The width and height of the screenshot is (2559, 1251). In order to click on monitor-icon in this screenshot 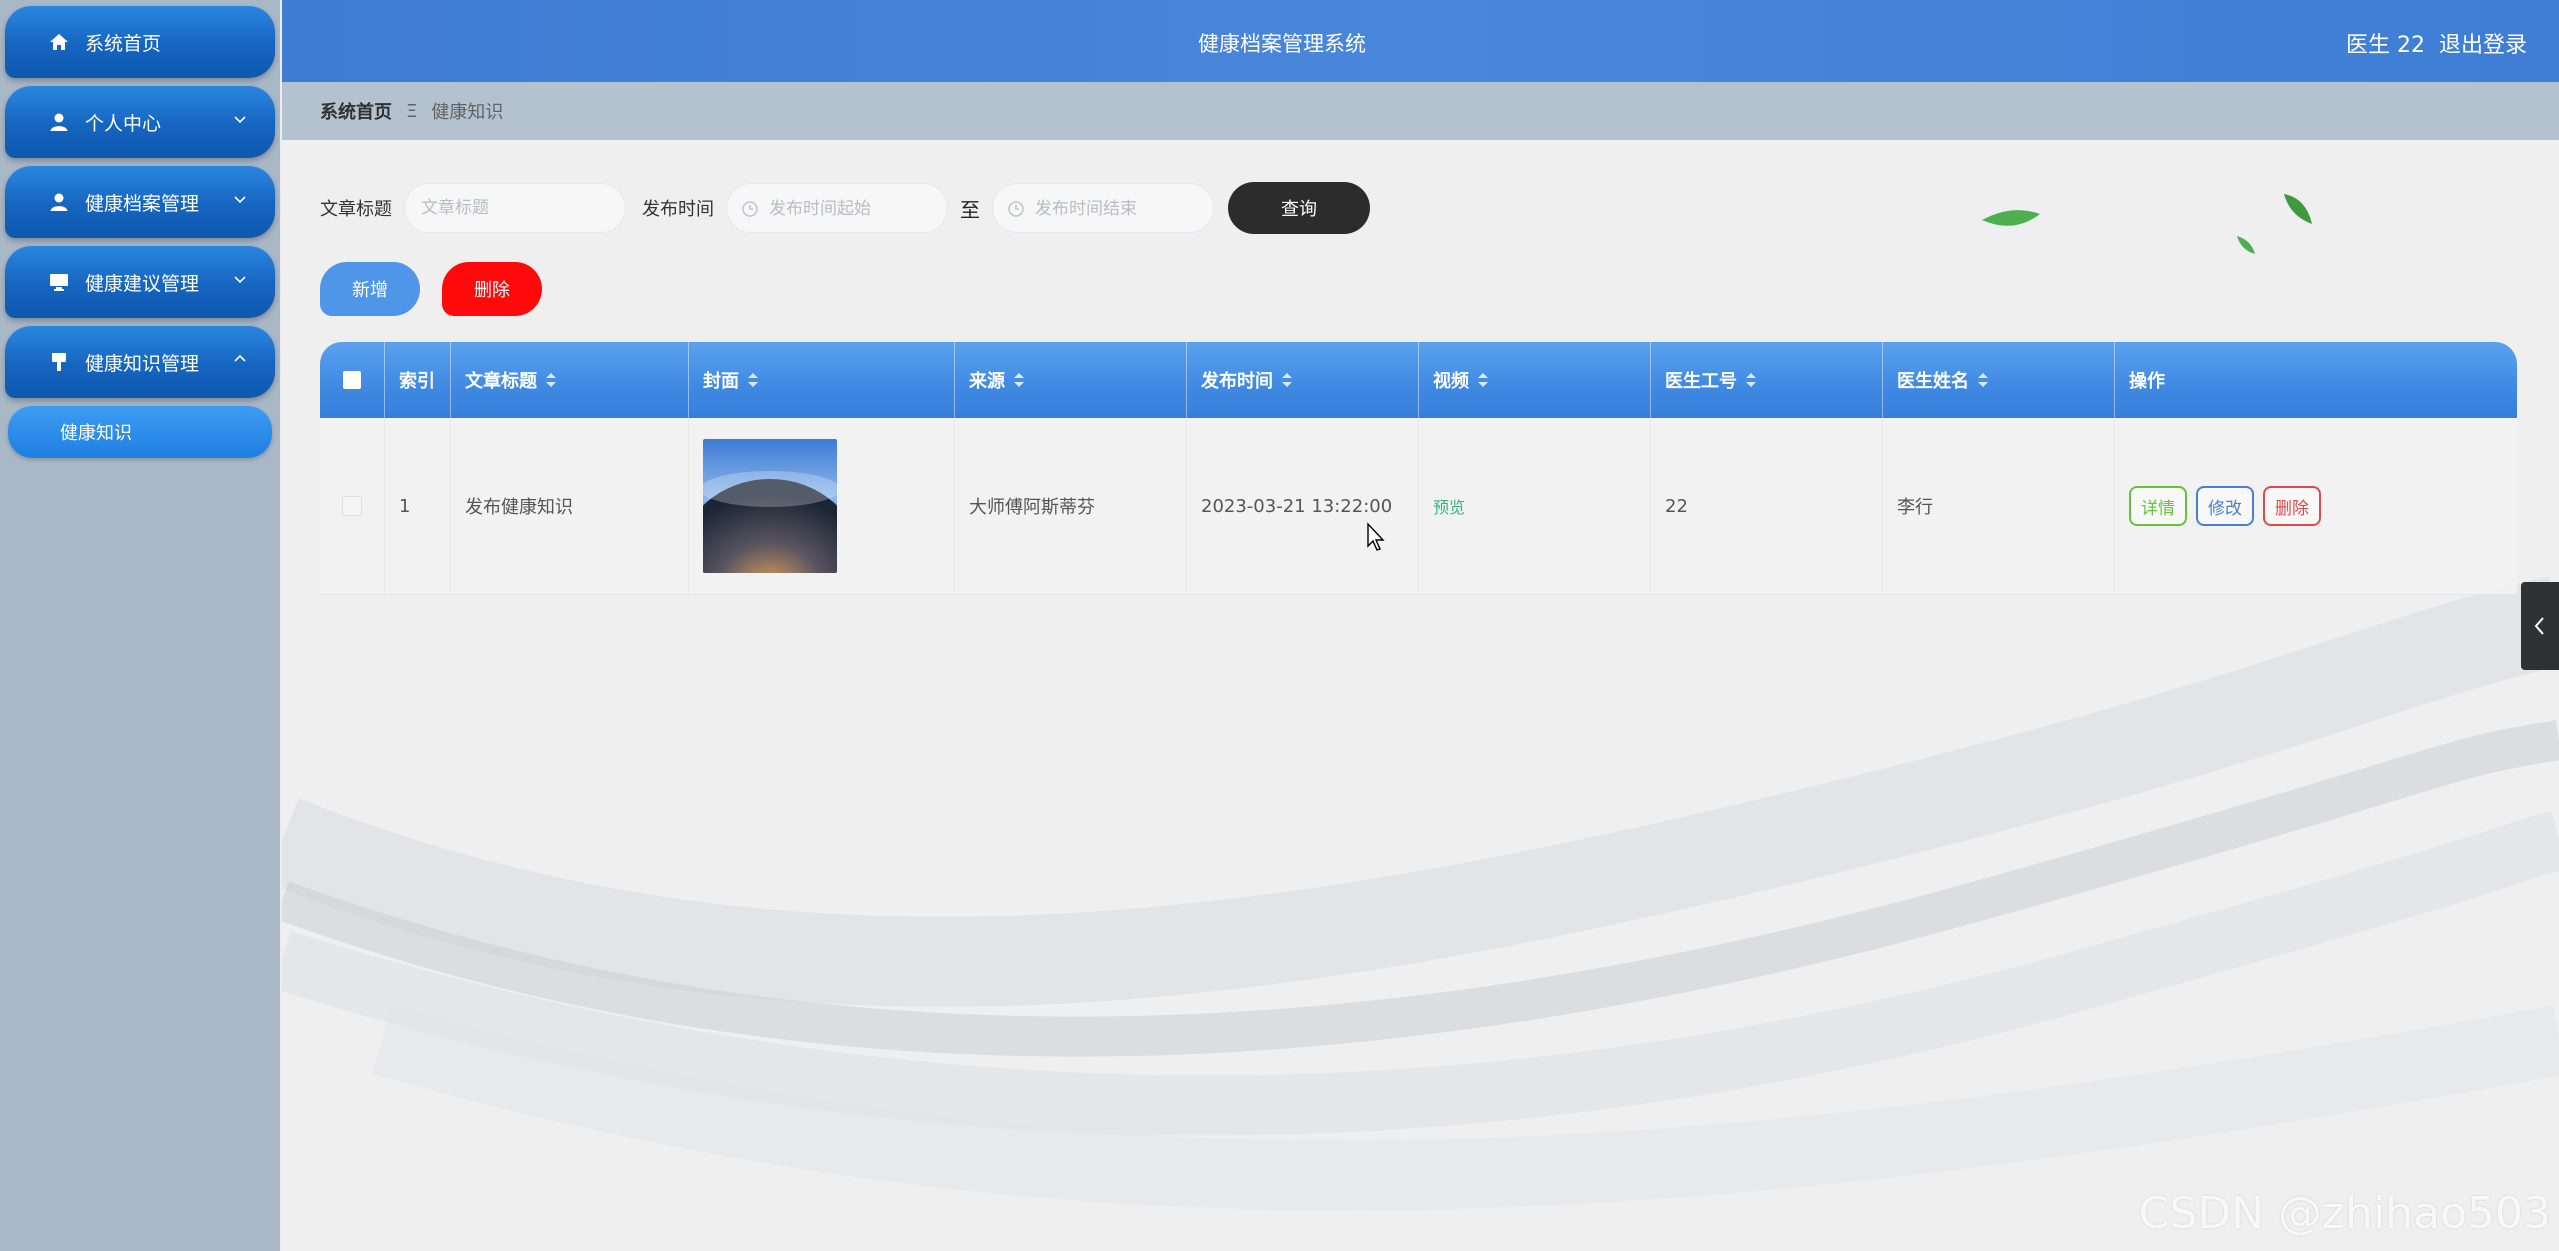, I will do `click(59, 282)`.